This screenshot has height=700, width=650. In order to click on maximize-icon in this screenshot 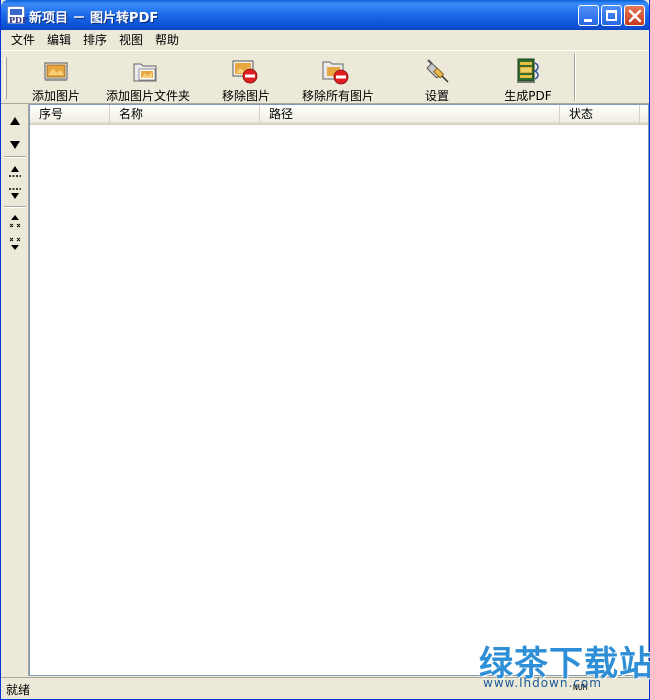, I will do `click(611, 15)`.